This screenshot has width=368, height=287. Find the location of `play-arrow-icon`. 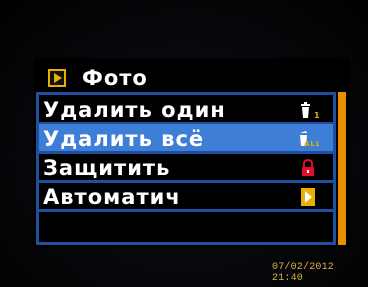

play-arrow-icon is located at coordinates (308, 197).